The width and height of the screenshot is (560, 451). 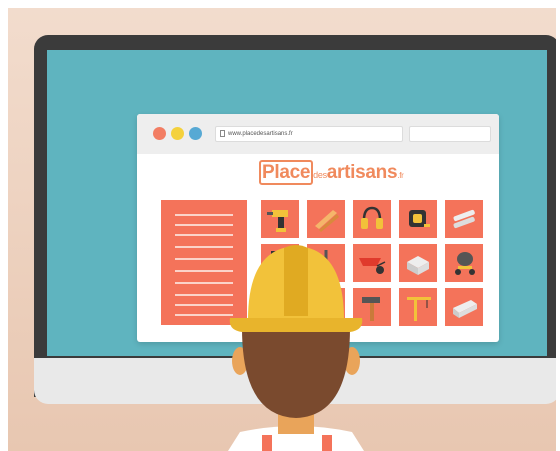 What do you see at coordinates (222, 133) in the screenshot?
I see `page-icon` at bounding box center [222, 133].